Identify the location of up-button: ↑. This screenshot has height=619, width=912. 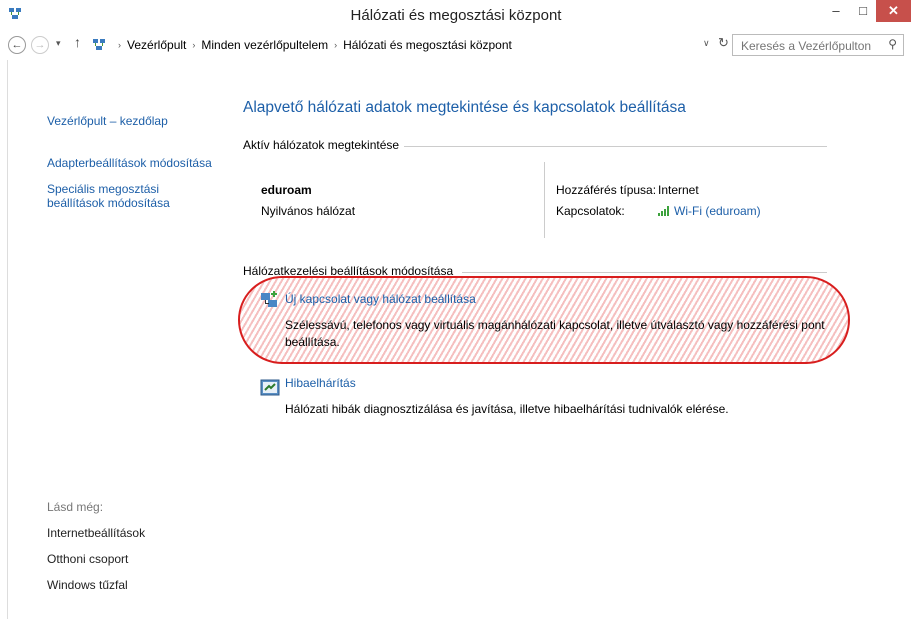
(77, 42).